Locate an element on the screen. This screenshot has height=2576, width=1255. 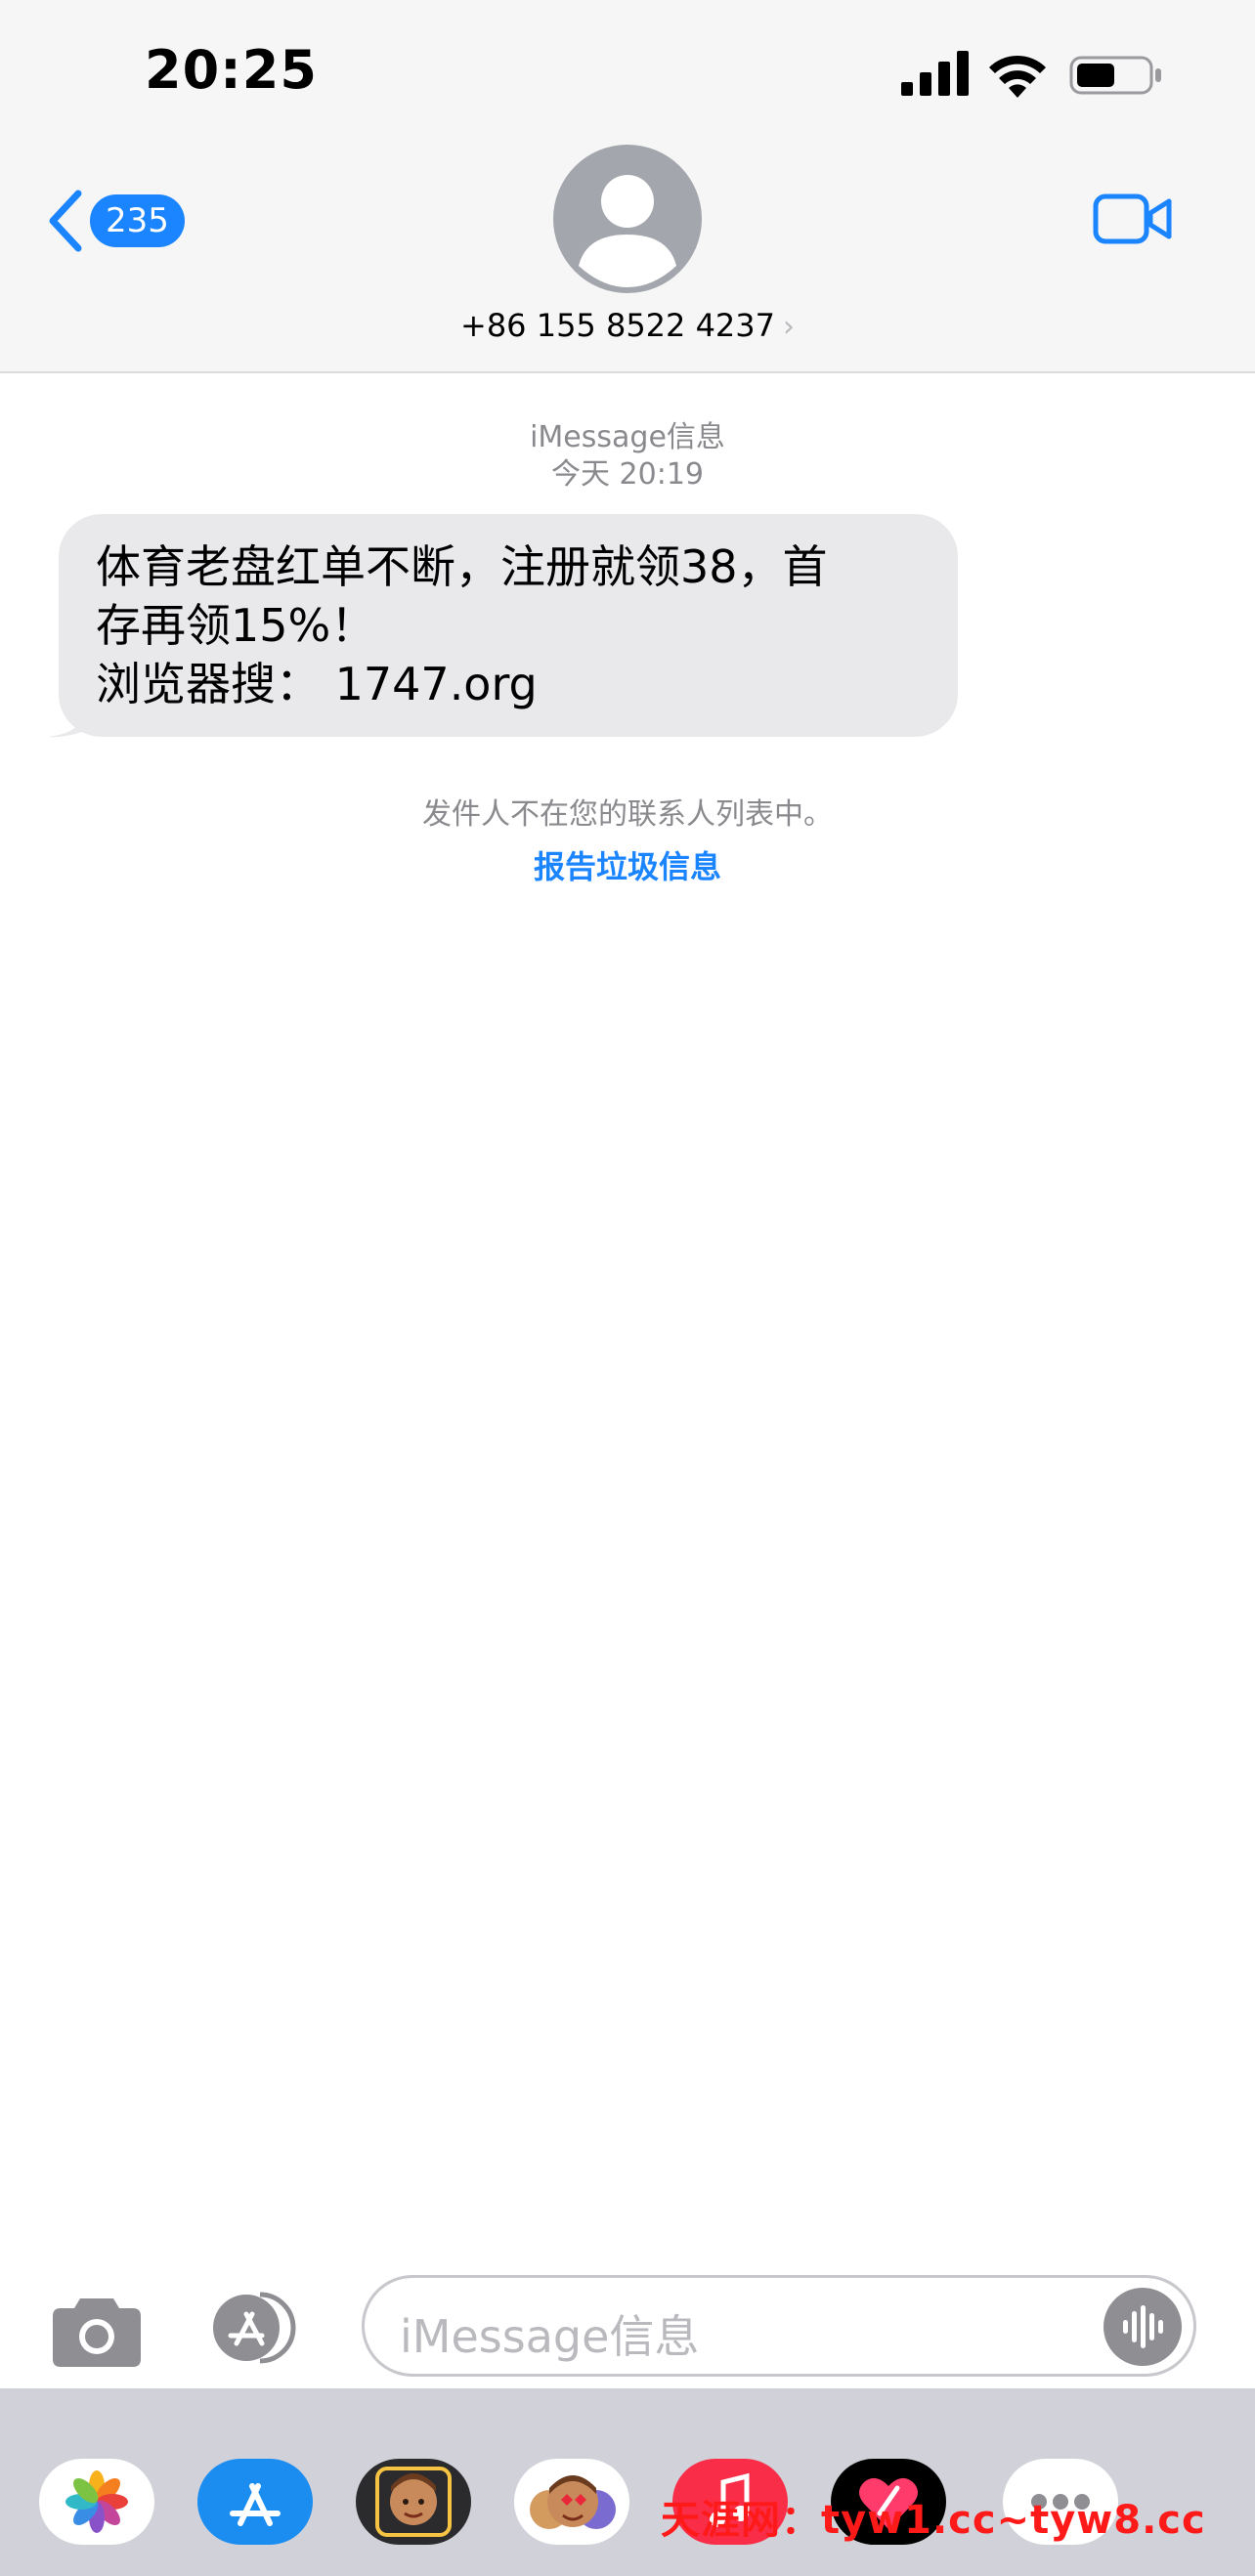
audio-message-button is located at coordinates (1143, 2327).